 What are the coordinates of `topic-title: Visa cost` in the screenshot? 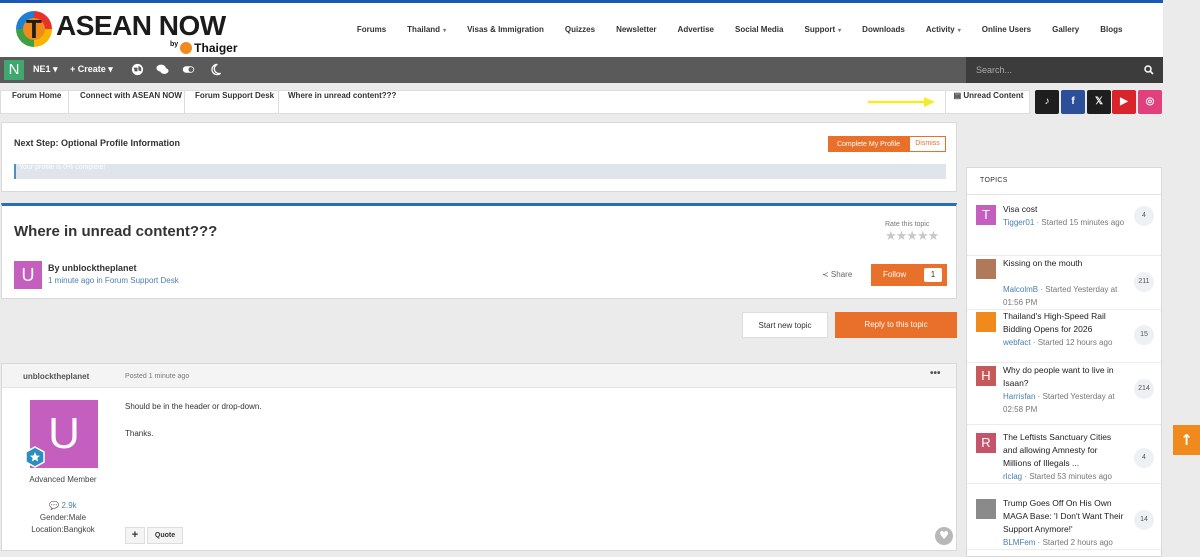 It's located at (1065, 209).